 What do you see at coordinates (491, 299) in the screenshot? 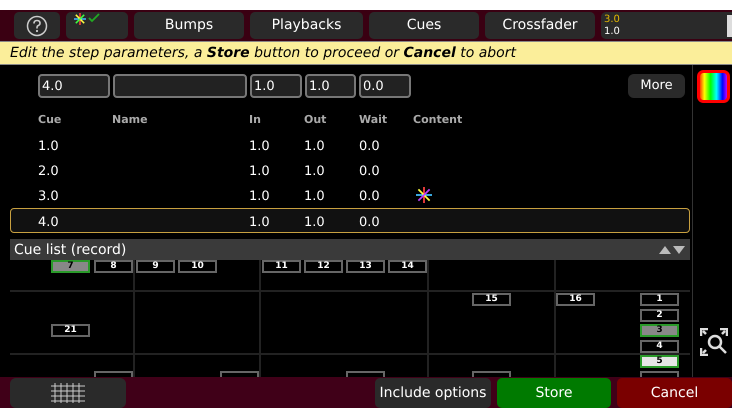
I see `fixture-box: 15` at bounding box center [491, 299].